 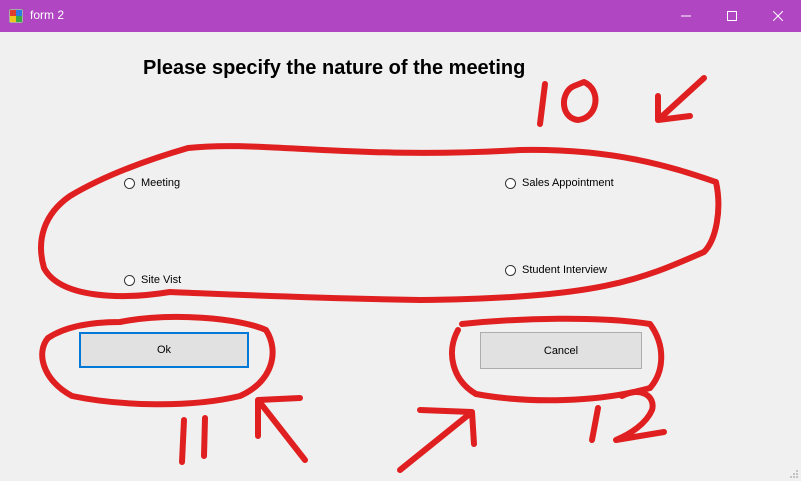 What do you see at coordinates (564, 270) in the screenshot?
I see `radio-label-student-interview: Student Interview` at bounding box center [564, 270].